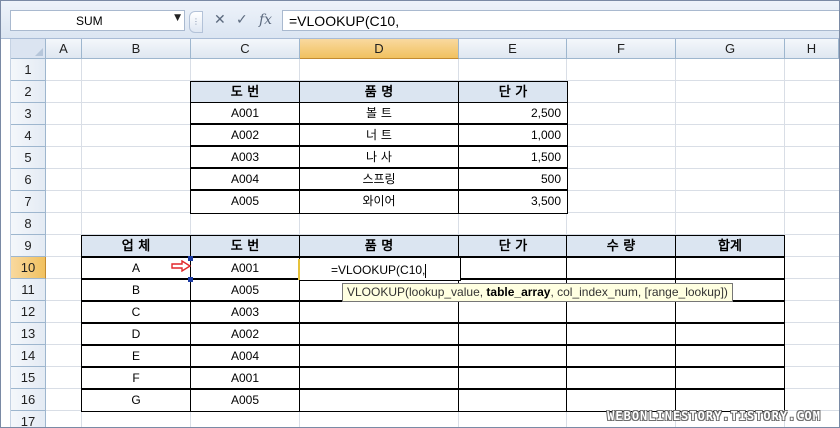 The image size is (840, 428). Describe the element at coordinates (28, 224) in the screenshot. I see `row-header-8: 8` at that location.